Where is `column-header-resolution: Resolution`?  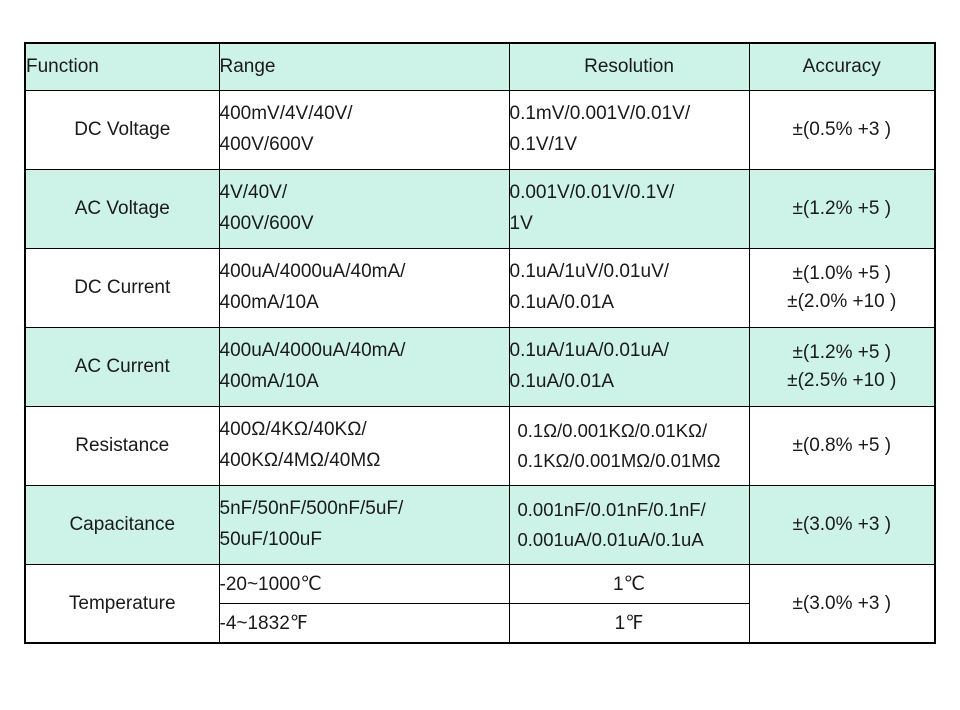
column-header-resolution: Resolution is located at coordinates (629, 66).